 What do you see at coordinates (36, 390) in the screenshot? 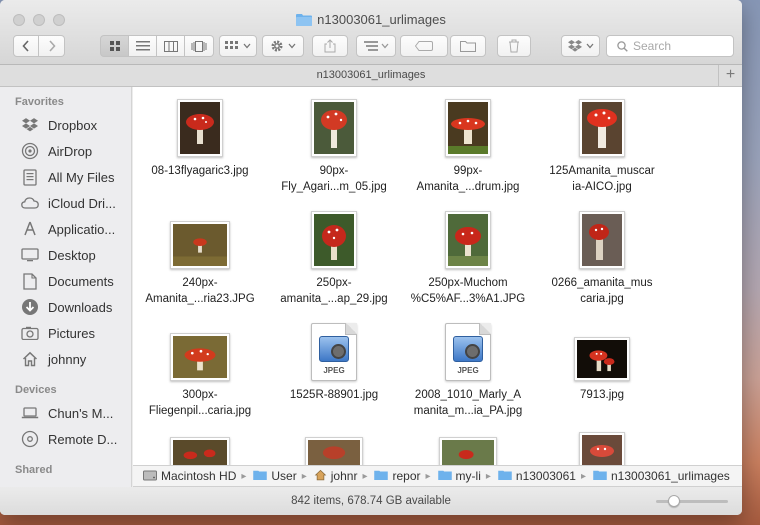
I see `sidebar-header-devices: Devices` at bounding box center [36, 390].